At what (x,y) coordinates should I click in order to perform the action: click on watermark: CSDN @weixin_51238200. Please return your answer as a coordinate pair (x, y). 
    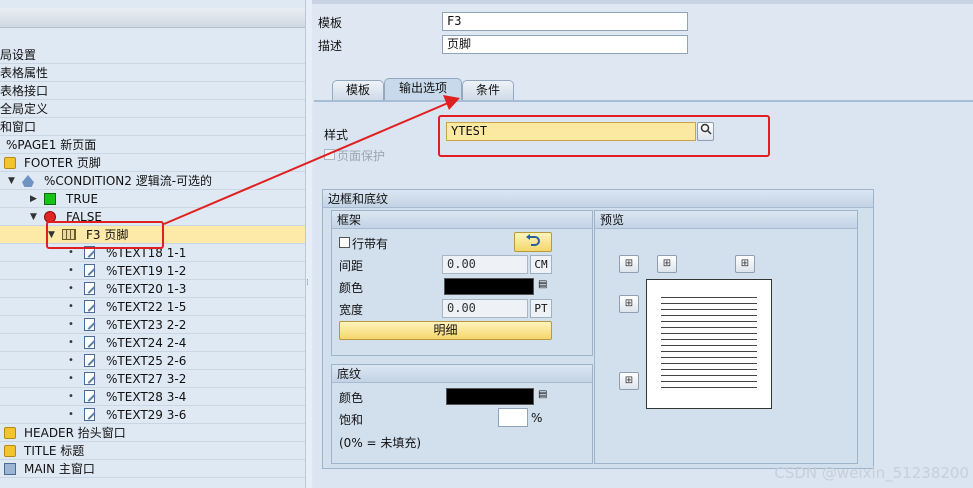
    Looking at the image, I should click on (871, 473).